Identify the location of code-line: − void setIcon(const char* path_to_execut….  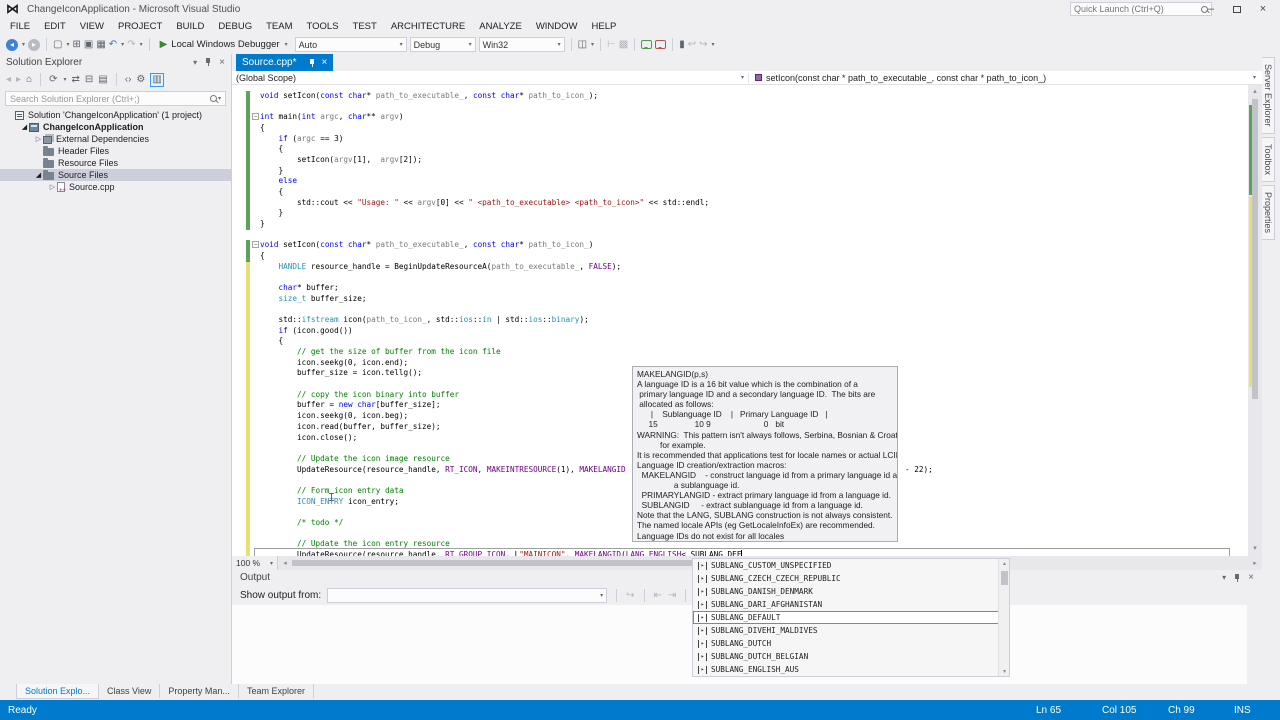
(740, 246).